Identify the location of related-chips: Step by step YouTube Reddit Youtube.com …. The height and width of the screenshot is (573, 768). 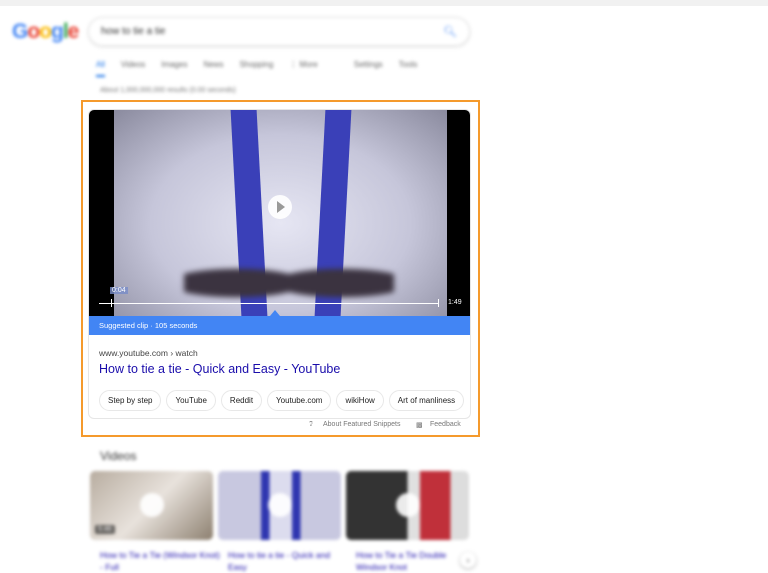
(282, 400).